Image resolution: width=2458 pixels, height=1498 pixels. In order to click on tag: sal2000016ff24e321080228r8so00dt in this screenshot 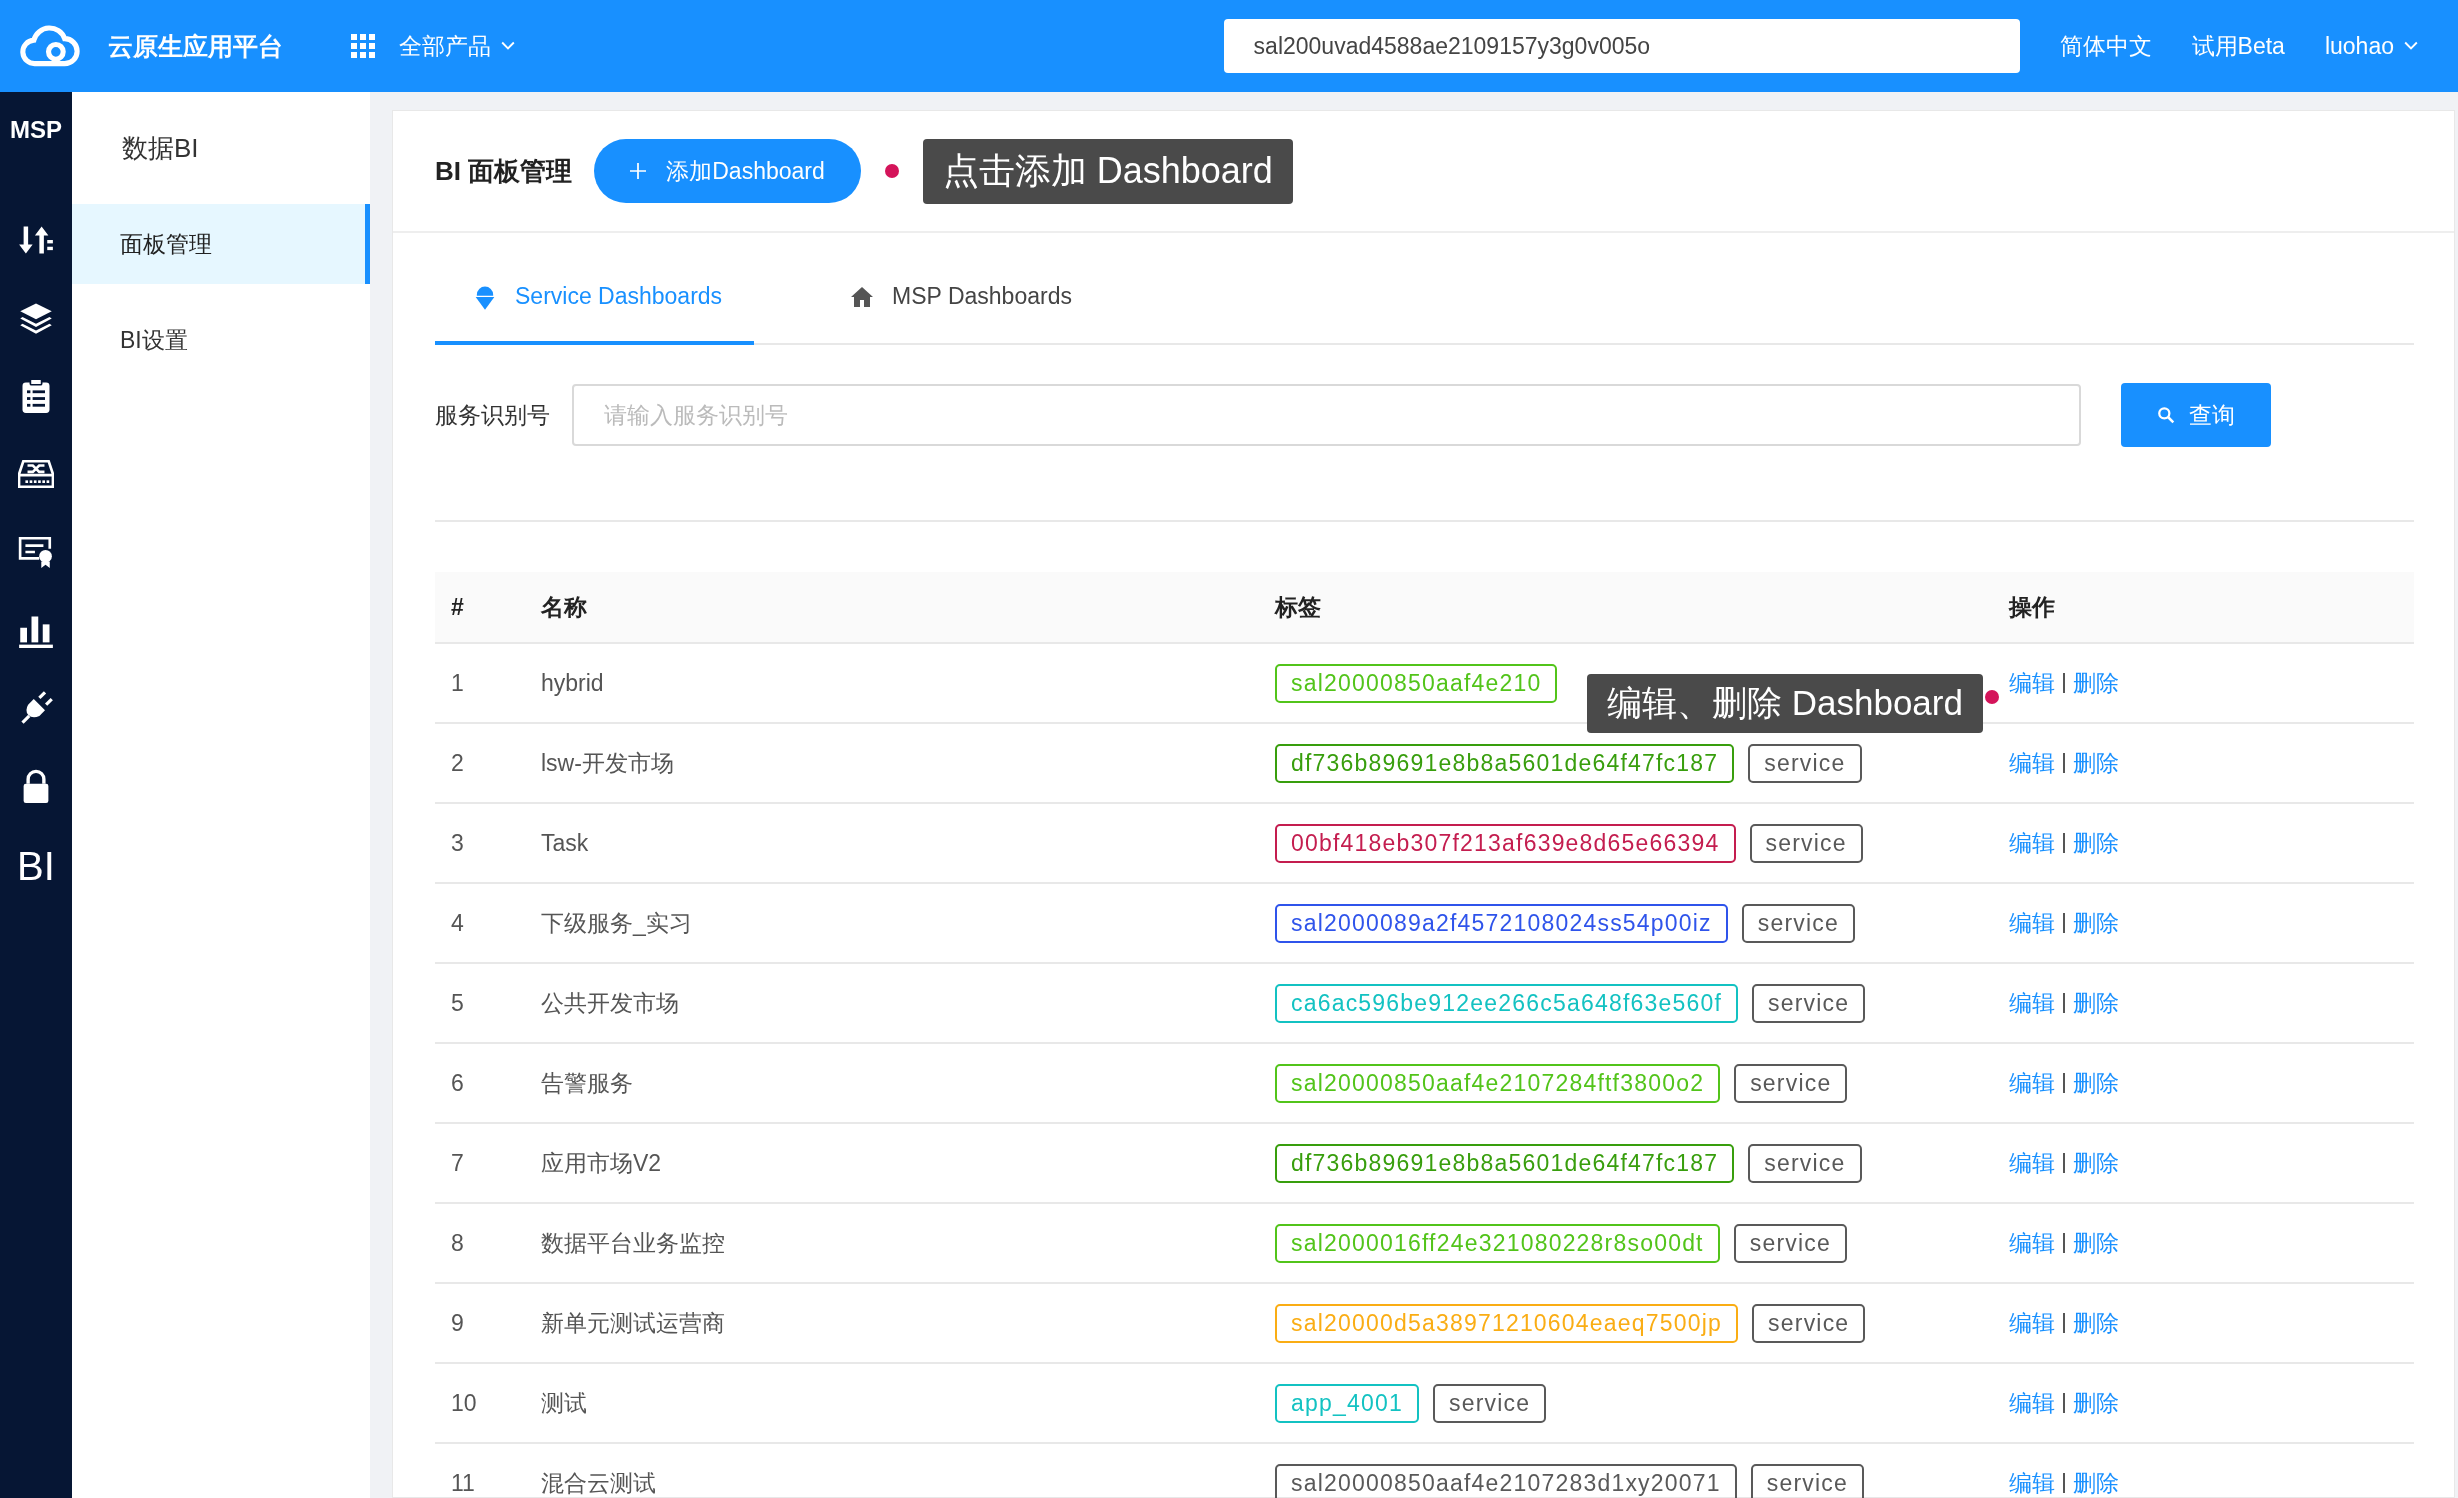, I will do `click(1497, 1243)`.